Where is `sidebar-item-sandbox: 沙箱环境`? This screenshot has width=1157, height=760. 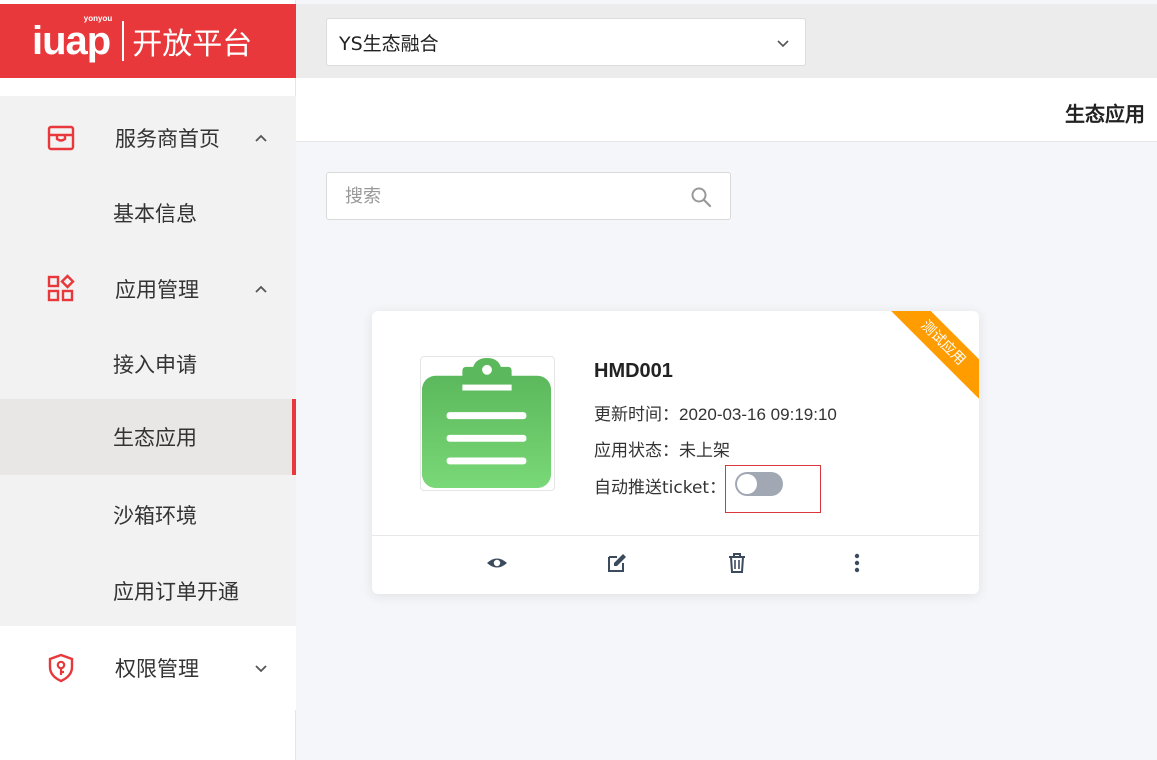
sidebar-item-sandbox: 沙箱环境 is located at coordinates (148, 515).